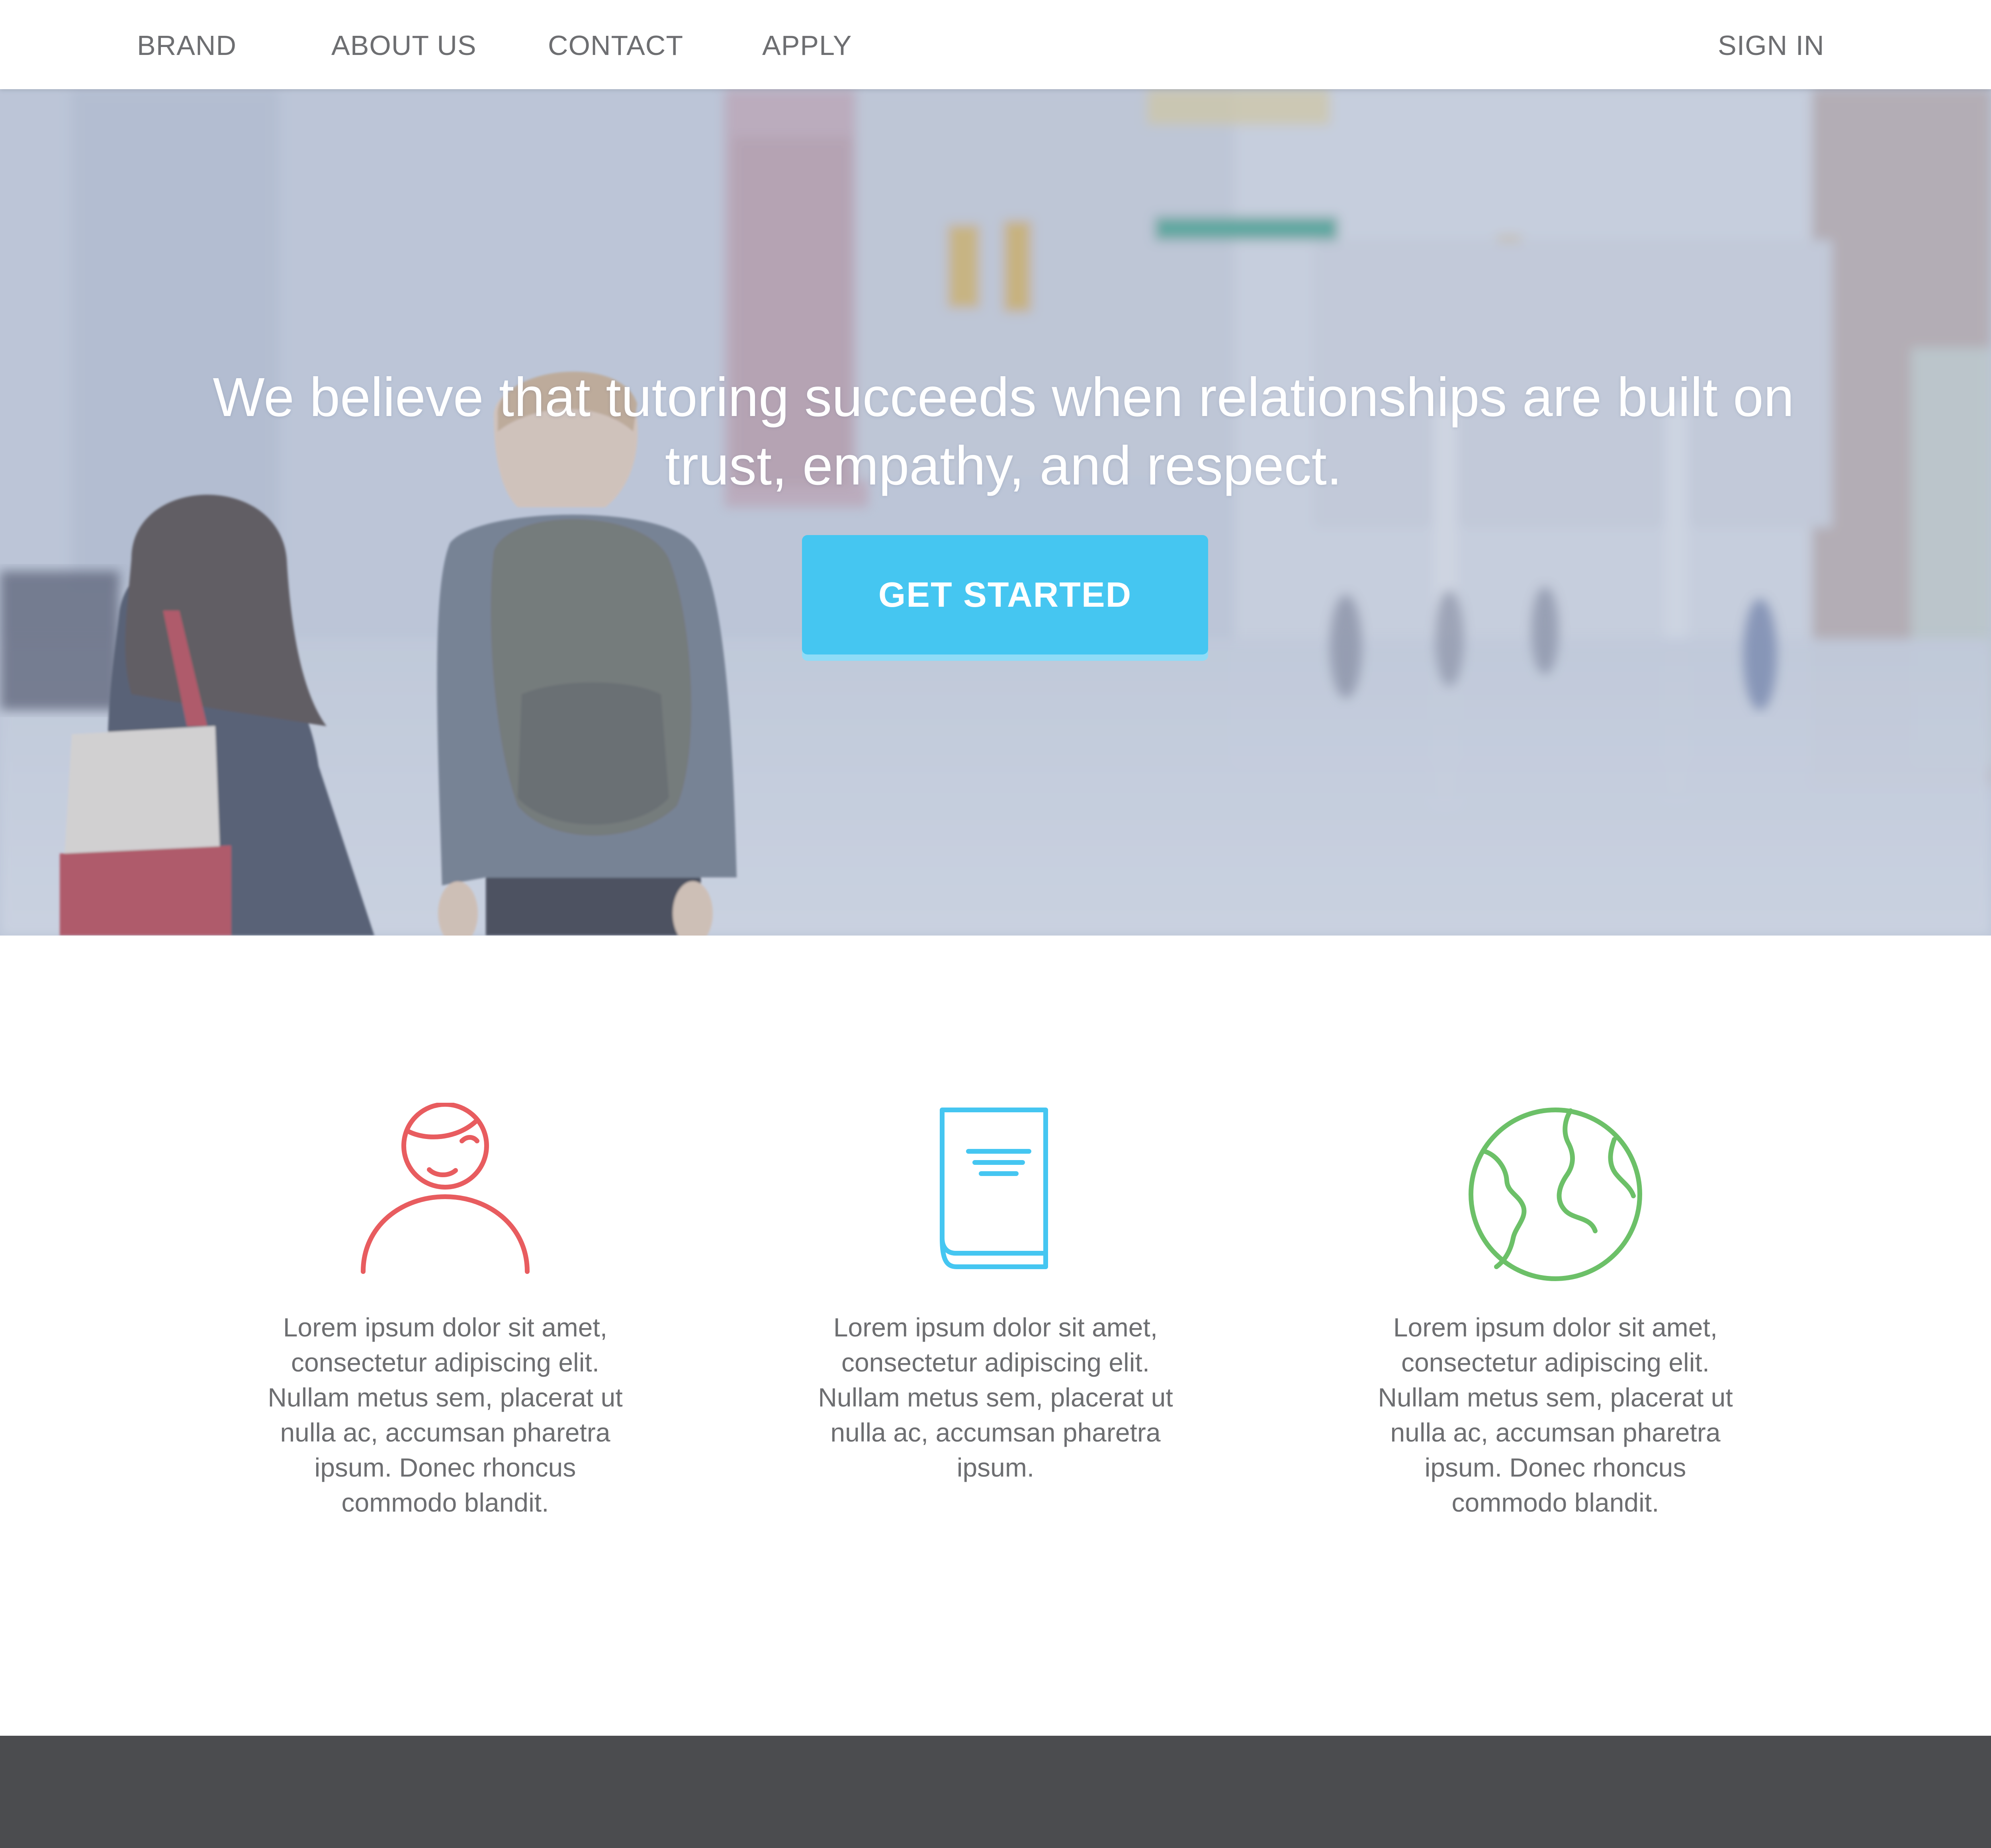  I want to click on top-navigation: BRAND ABOUT US CONTACT APPLY SIGN IN, so click(995, 44).